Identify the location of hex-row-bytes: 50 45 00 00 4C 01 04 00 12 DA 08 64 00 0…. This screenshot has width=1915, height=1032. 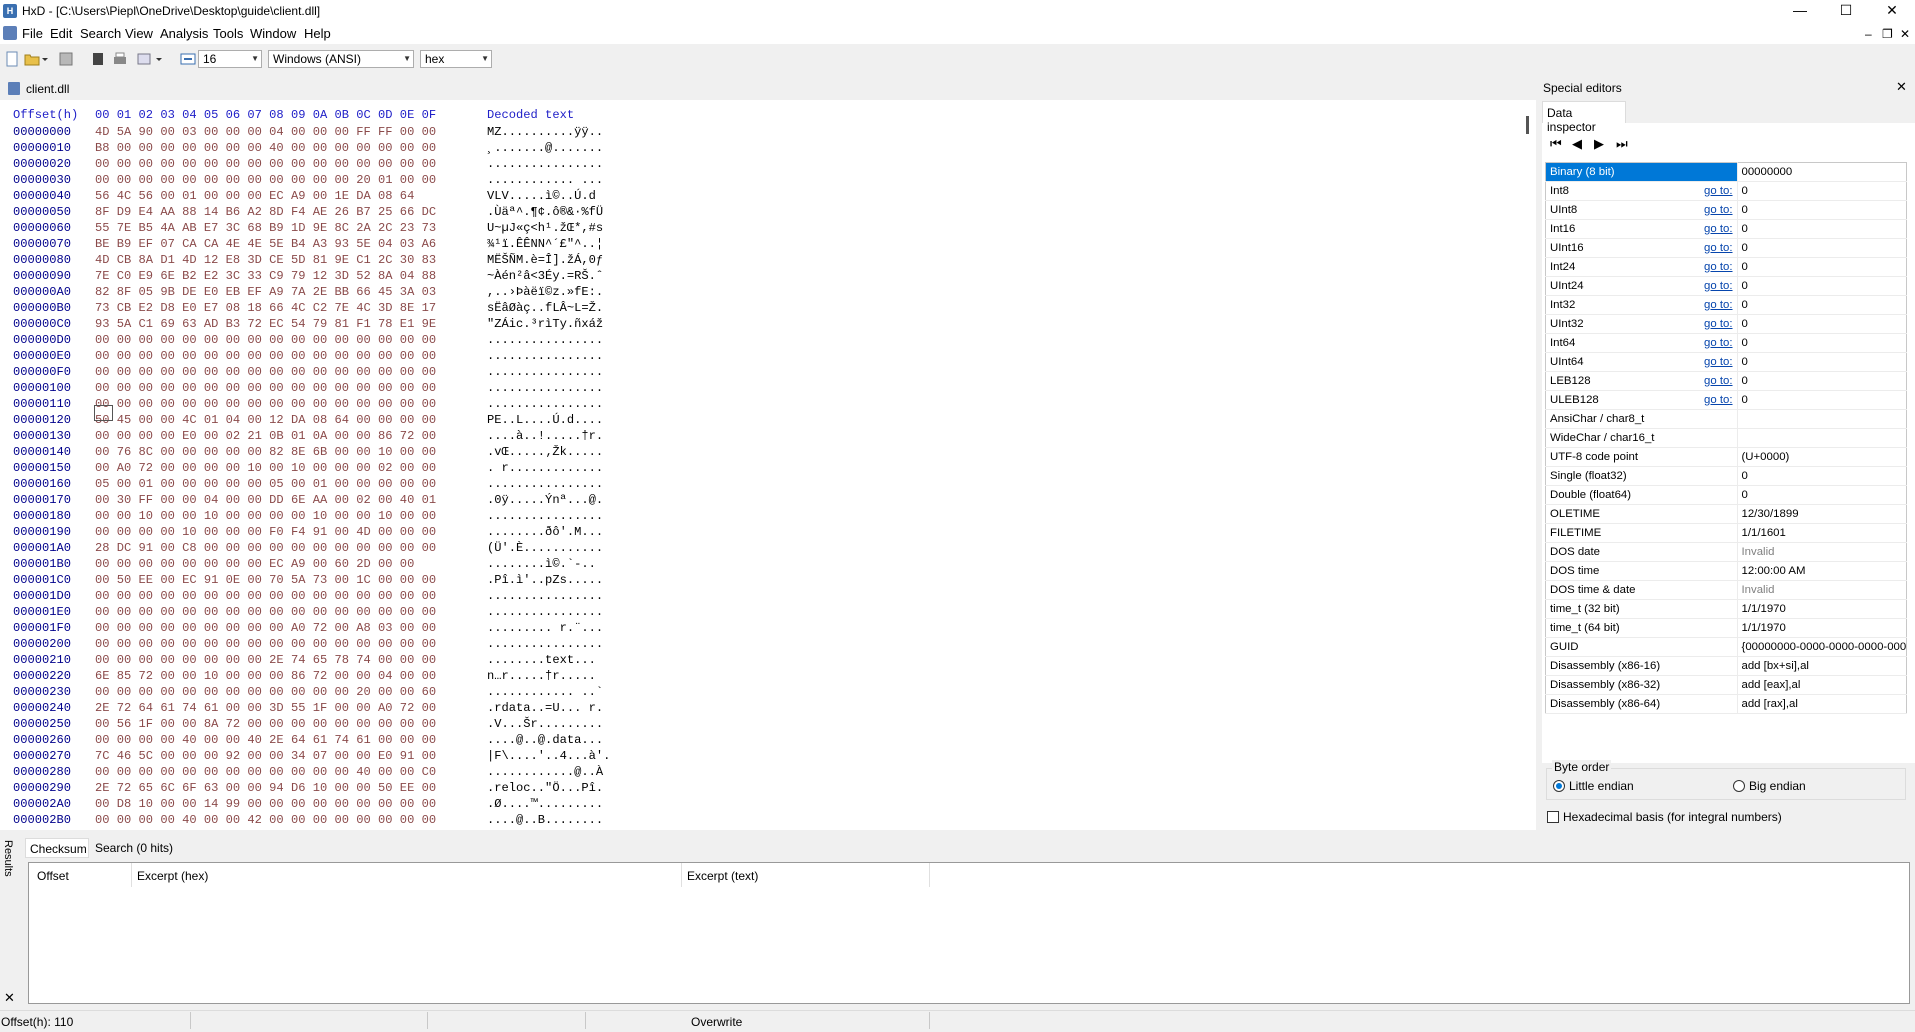
(265, 420).